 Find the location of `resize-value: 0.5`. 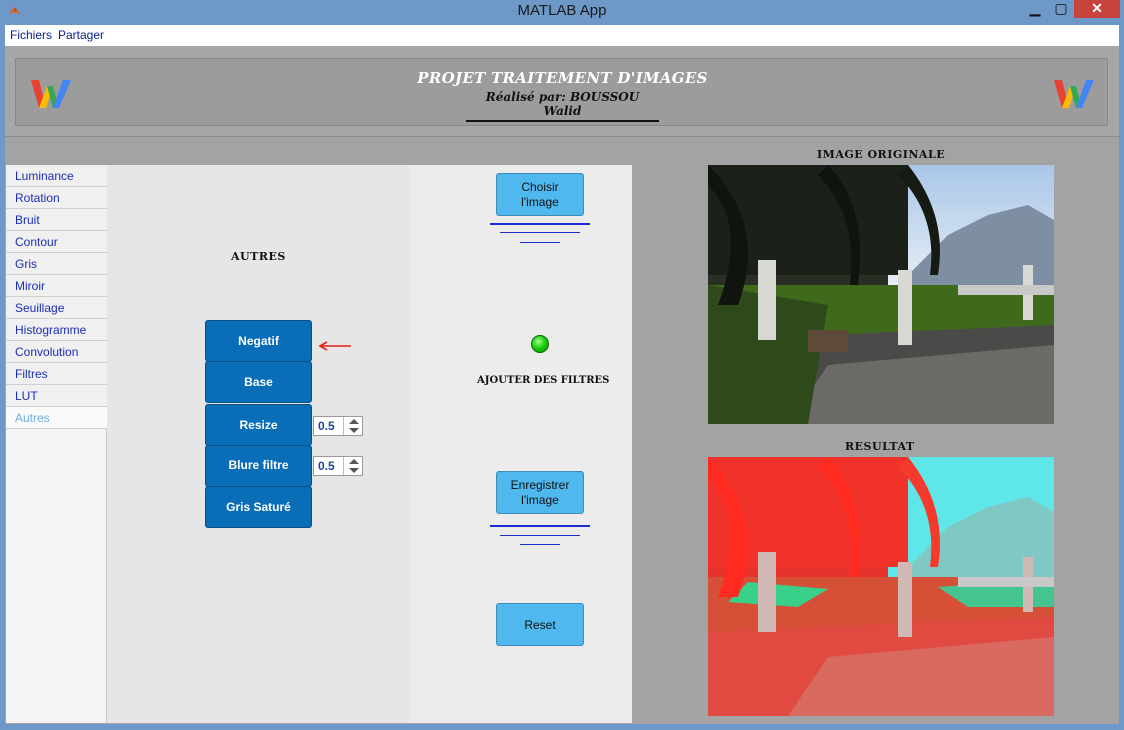

resize-value: 0.5 is located at coordinates (326, 426).